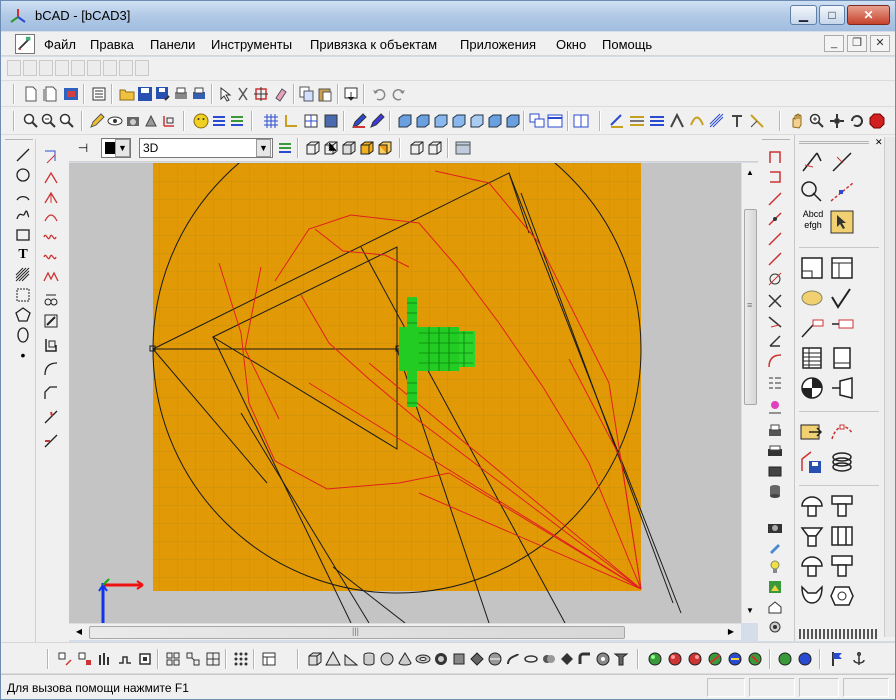 This screenshot has height=700, width=896. What do you see at coordinates (51, 369) in the screenshot?
I see `fillet-tool-icon` at bounding box center [51, 369].